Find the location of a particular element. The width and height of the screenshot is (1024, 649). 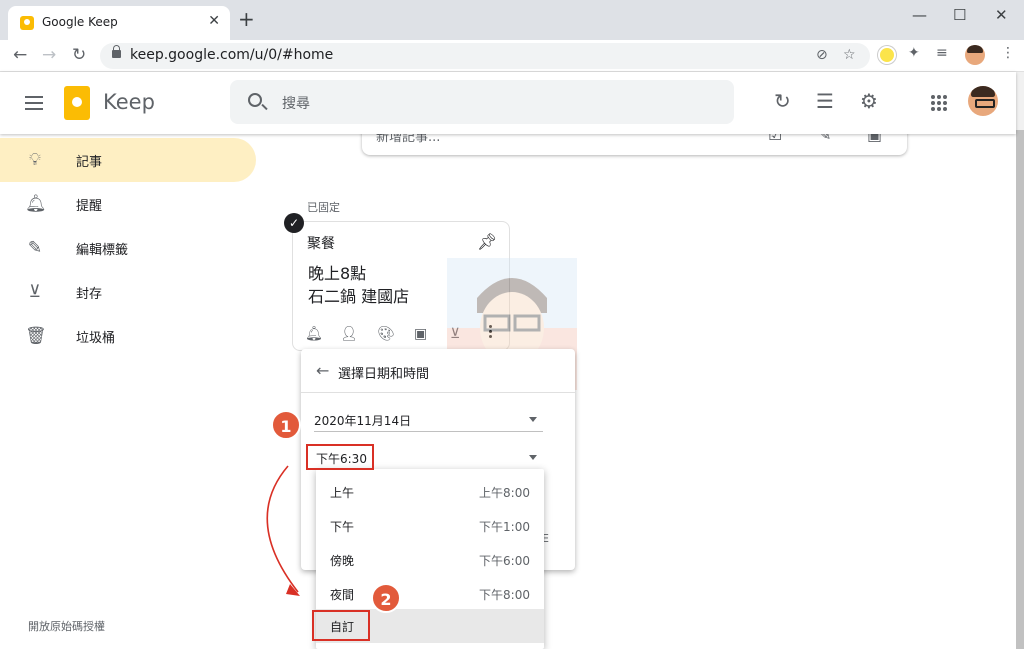

browser-tab-strip: Google Keep ✕ + — ☐ ✕ is located at coordinates (512, 20).